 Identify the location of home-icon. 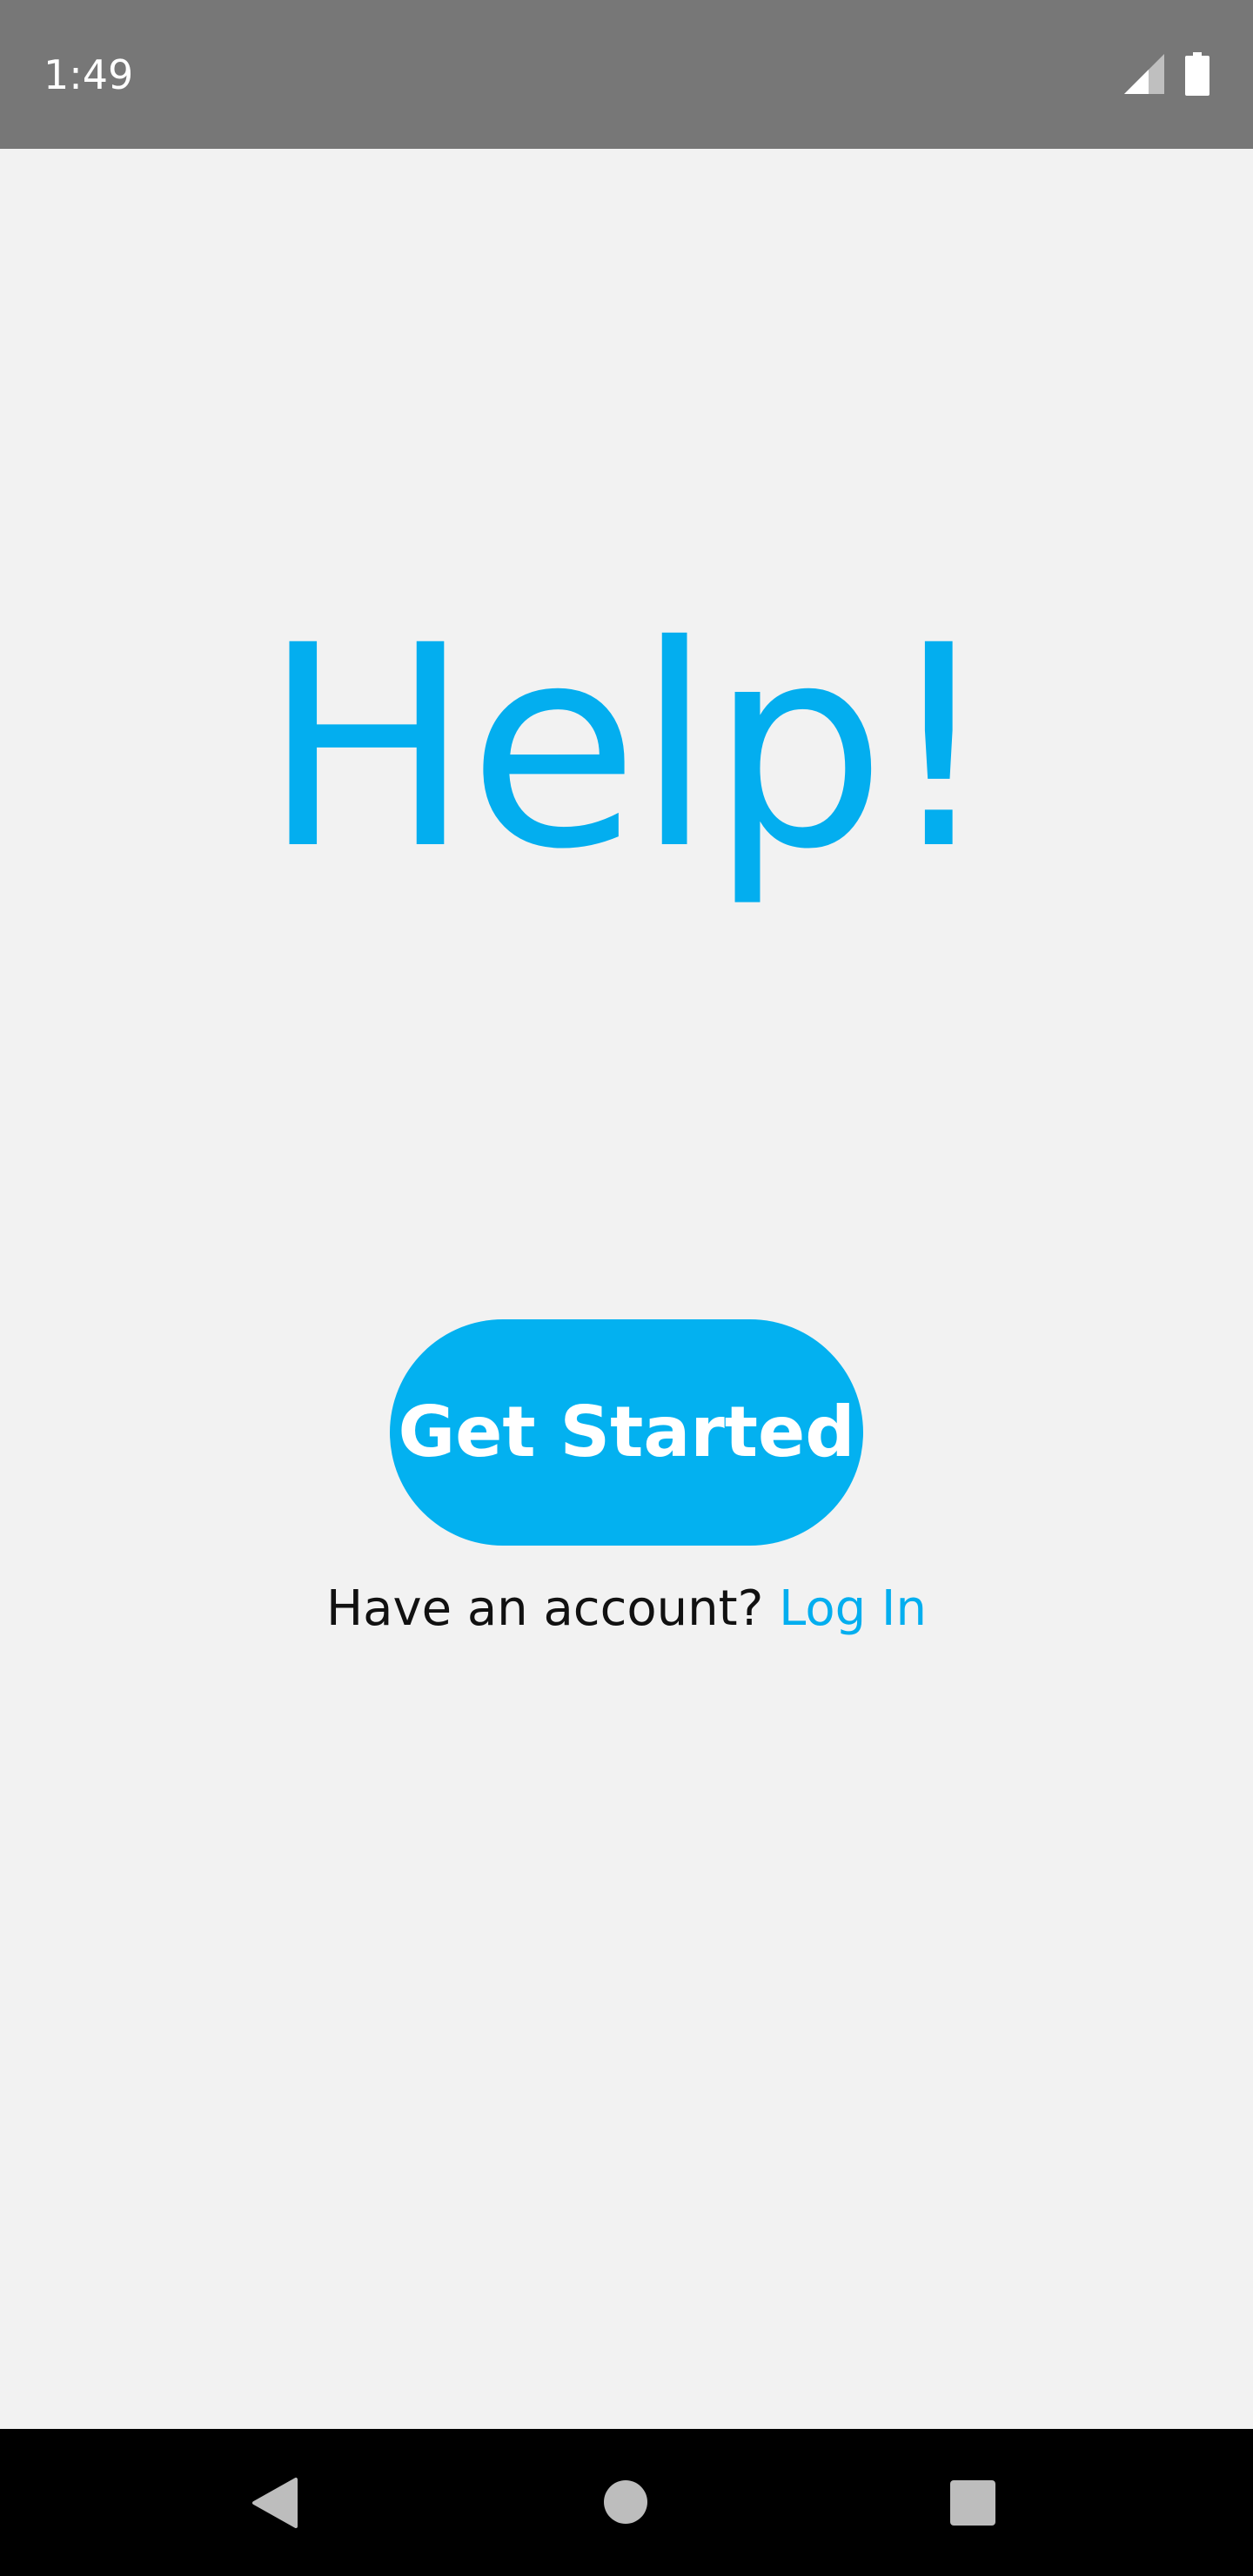
(625, 2502).